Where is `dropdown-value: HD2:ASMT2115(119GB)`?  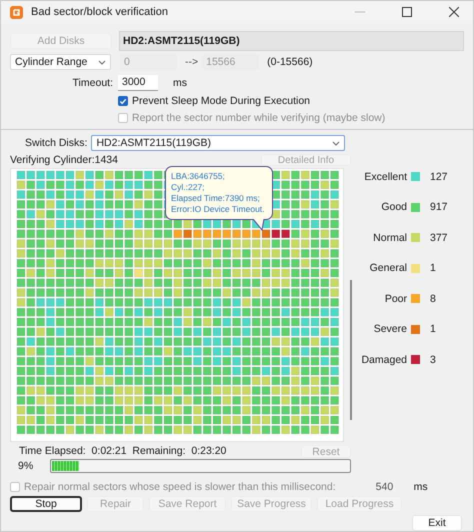
dropdown-value: HD2:ASMT2115(119GB) is located at coordinates (154, 143).